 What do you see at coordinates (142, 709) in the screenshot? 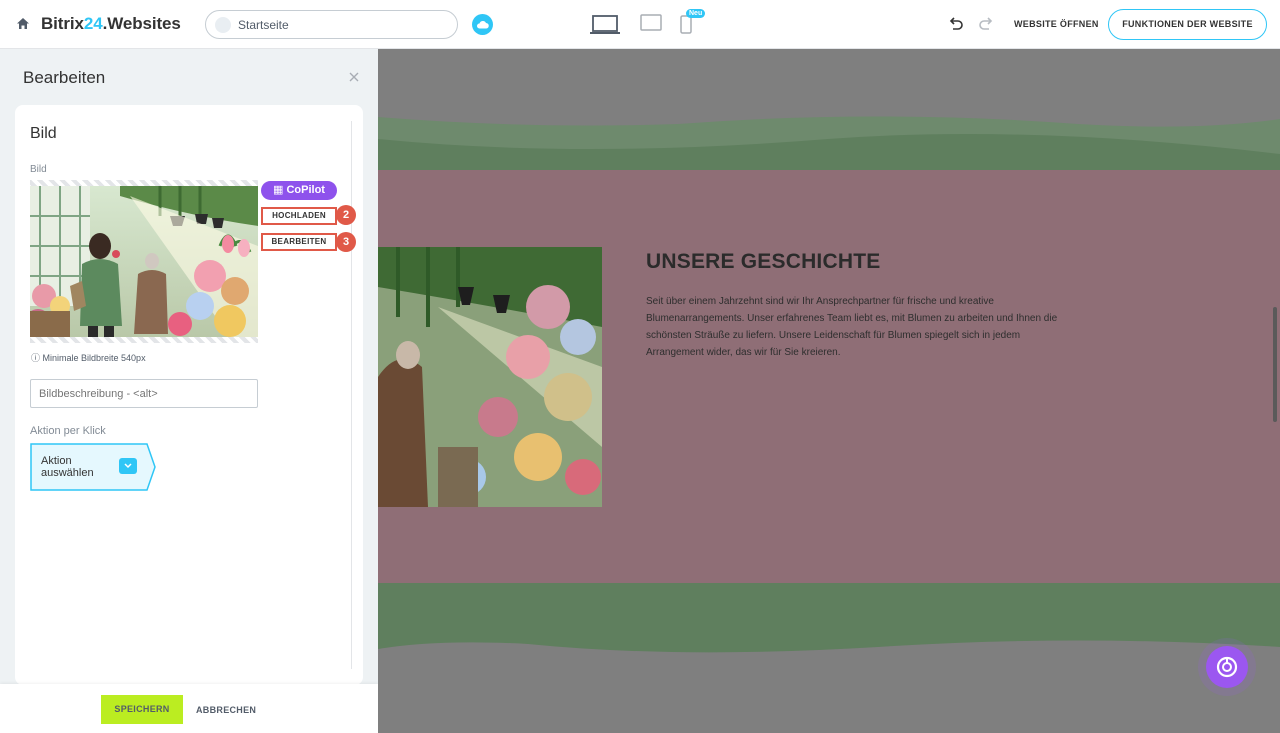
I see `save-button: SPEICHERN` at bounding box center [142, 709].